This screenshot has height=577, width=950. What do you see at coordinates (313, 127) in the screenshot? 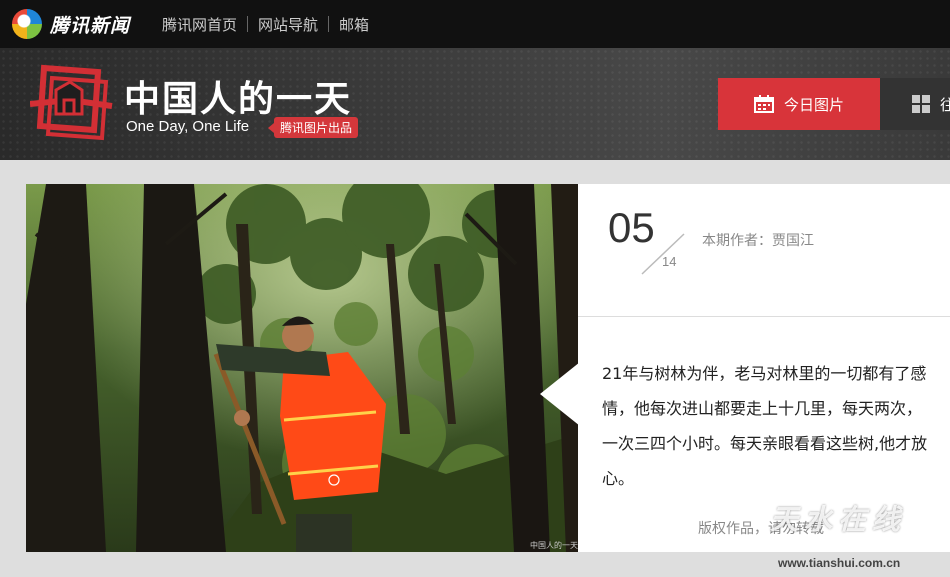
I see `publisher-badge: 腾讯图片出品` at bounding box center [313, 127].